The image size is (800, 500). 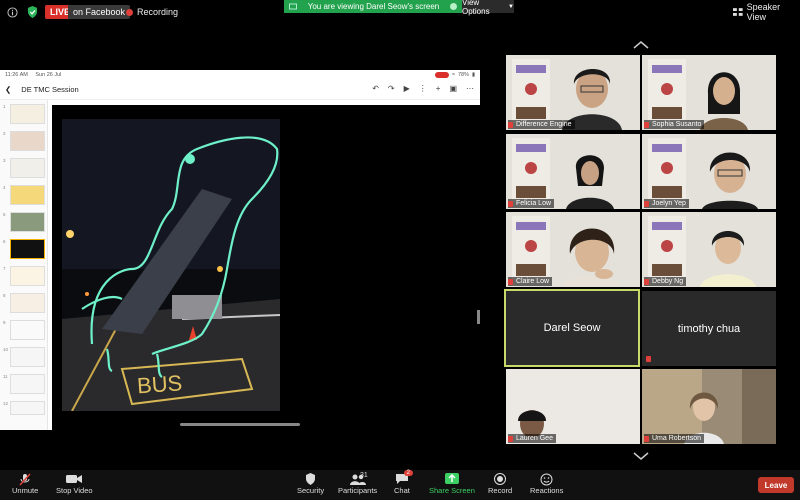 I want to click on speaker-view-label: Speaker View, so click(x=763, y=12).